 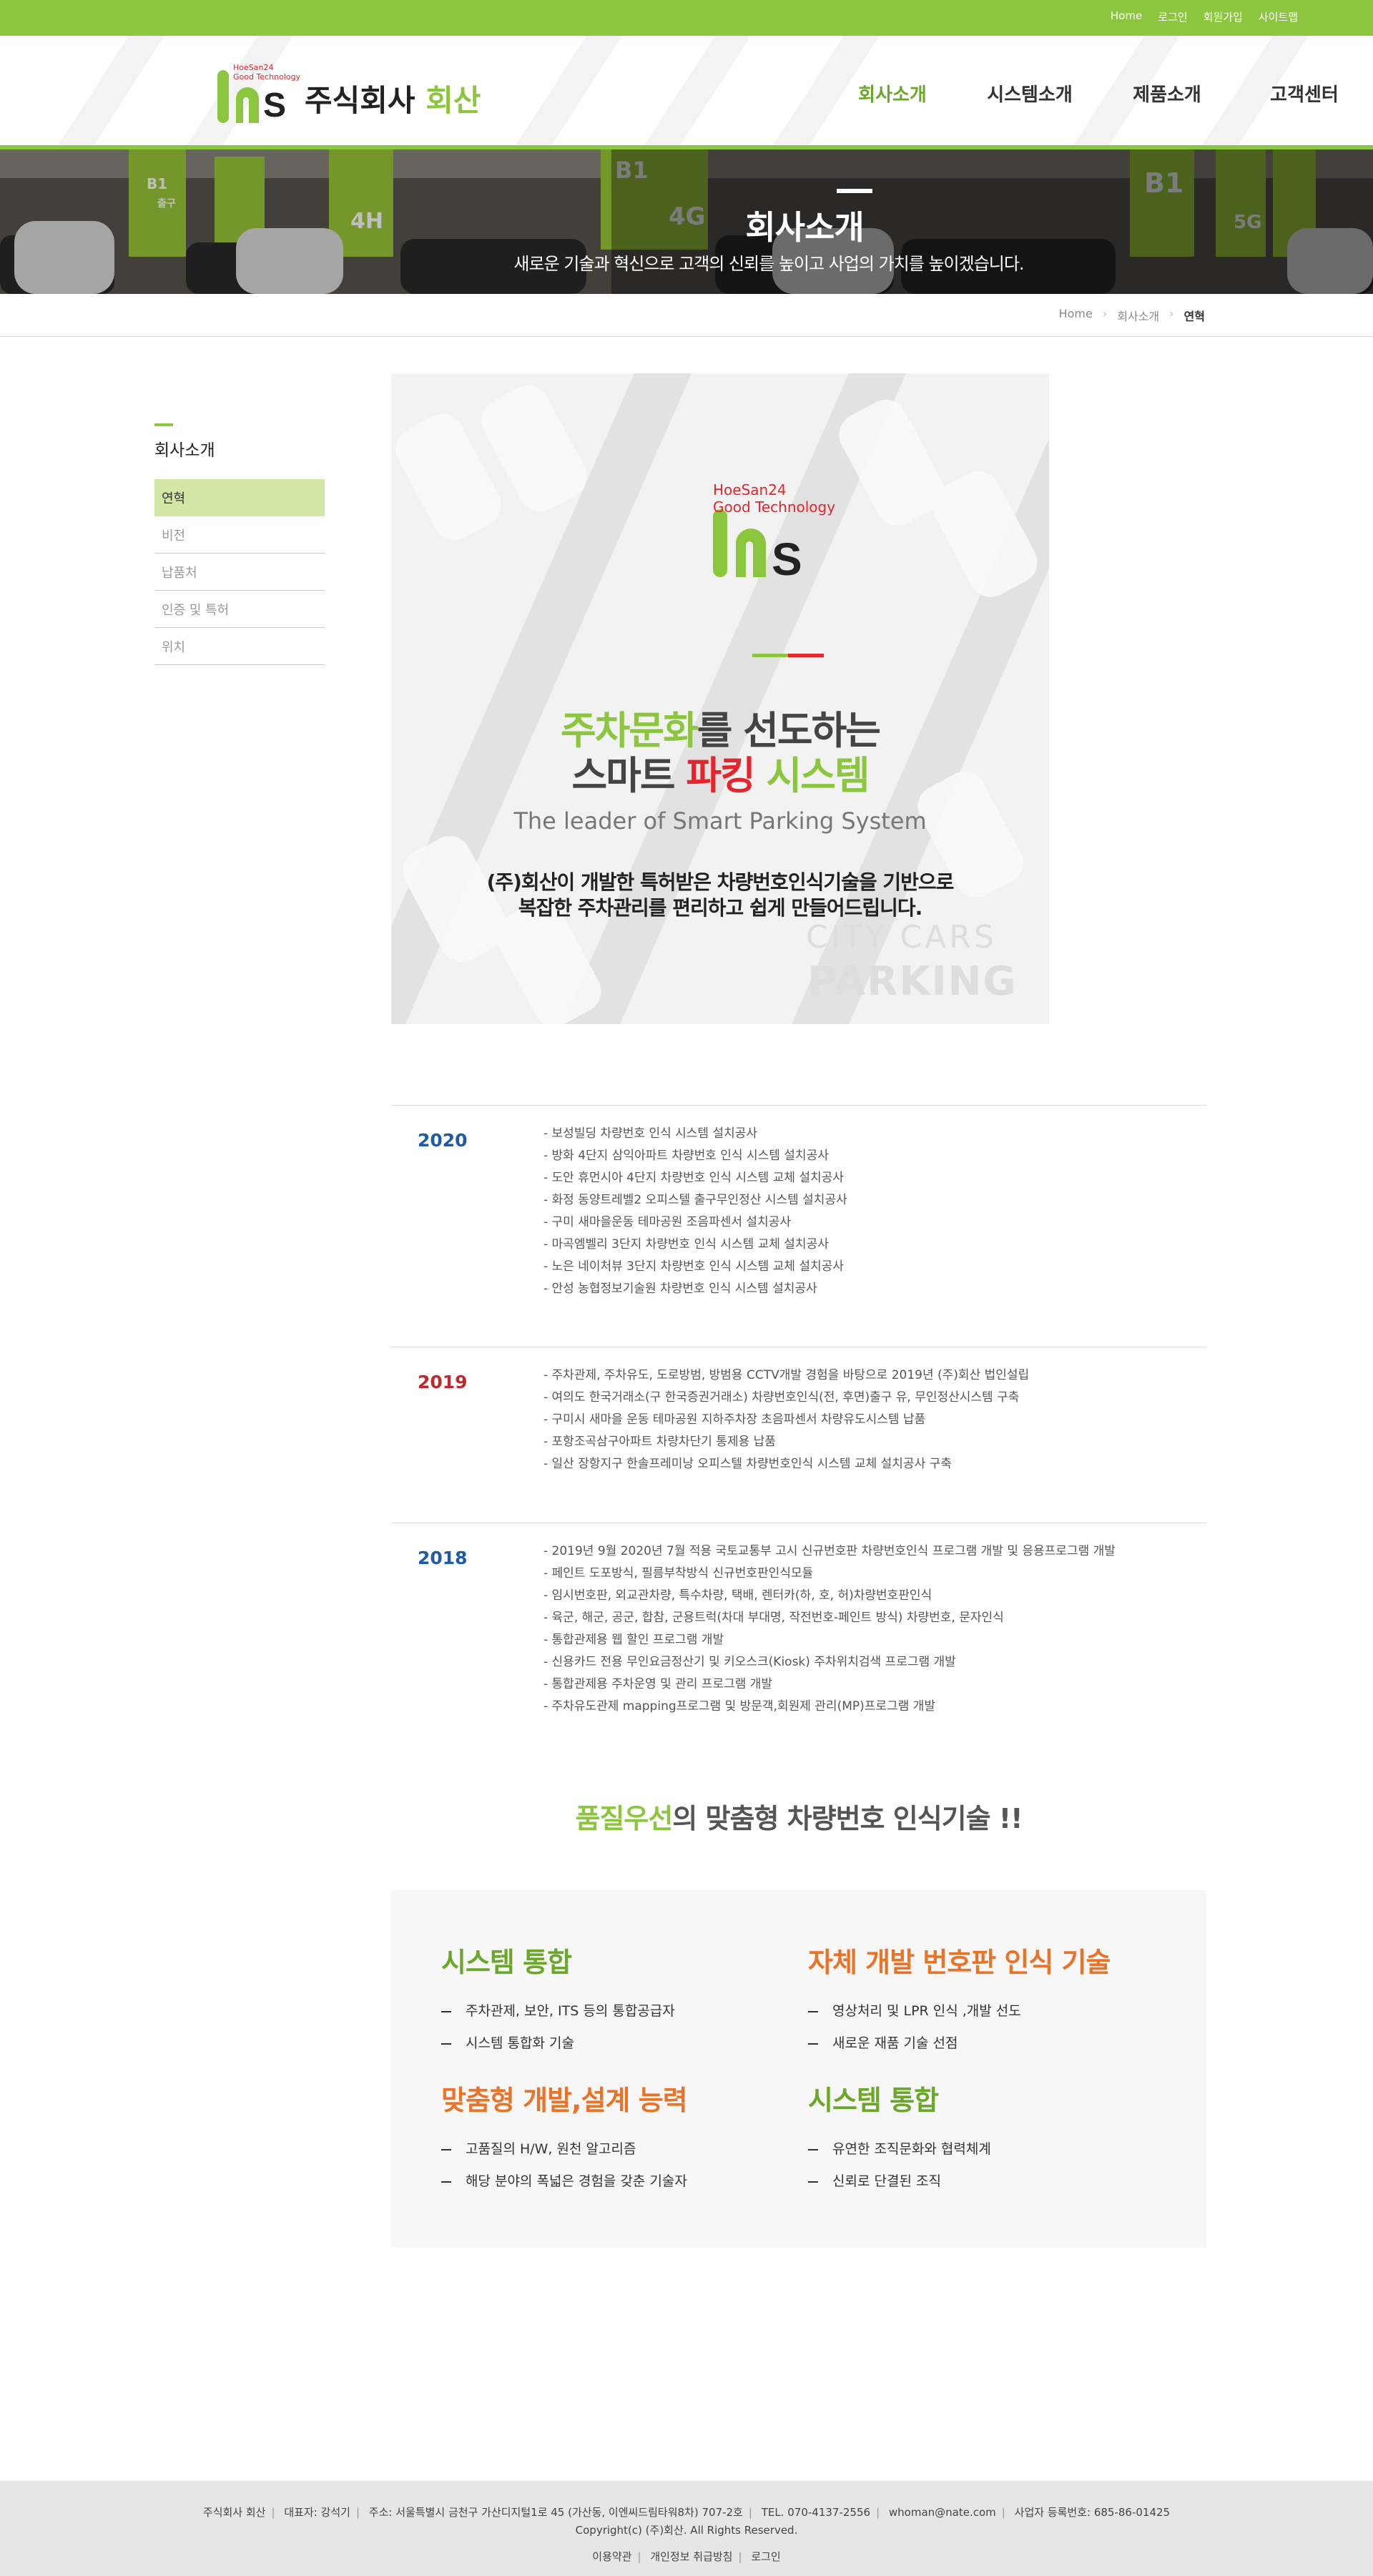 I want to click on site-logo: HoeSan24 Good Technology S 주식회사 회산, so click(x=348, y=95).